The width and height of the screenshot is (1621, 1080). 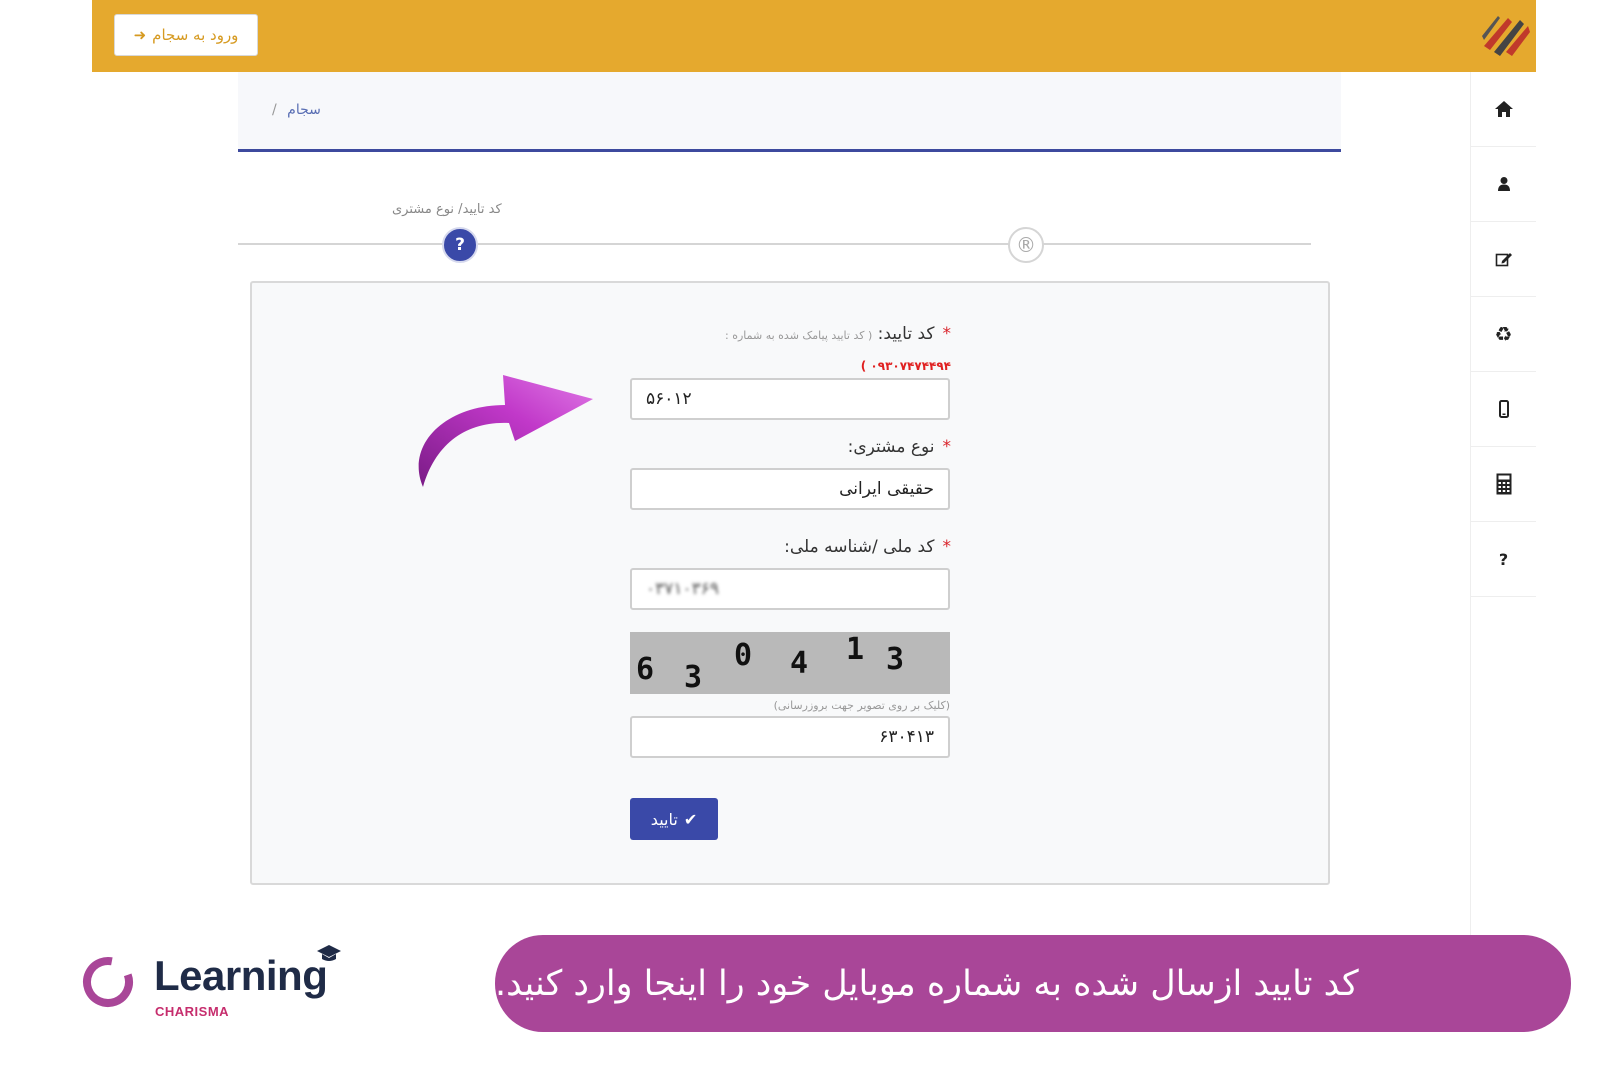 What do you see at coordinates (906, 334) in the screenshot?
I see `verification-code-label-text: کد تایید:` at bounding box center [906, 334].